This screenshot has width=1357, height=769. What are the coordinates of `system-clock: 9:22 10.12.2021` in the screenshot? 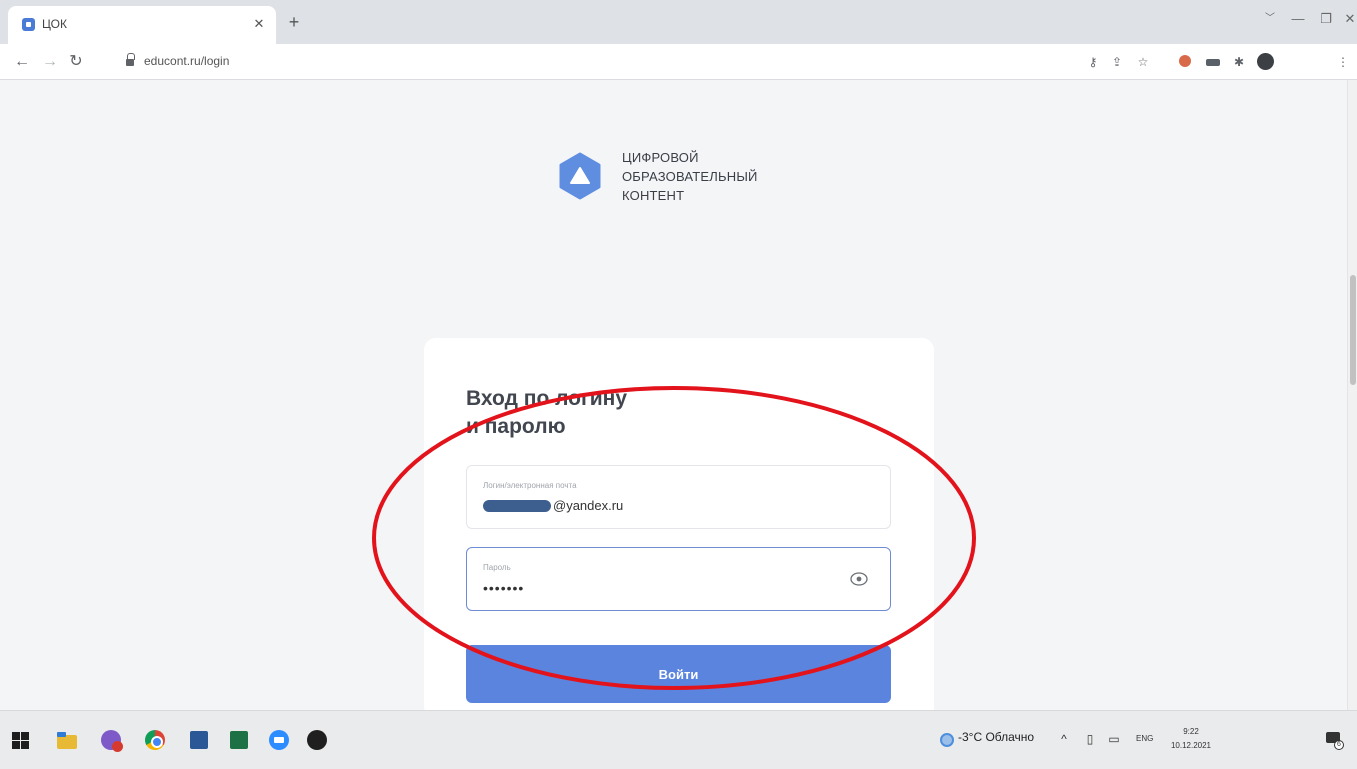 It's located at (1191, 739).